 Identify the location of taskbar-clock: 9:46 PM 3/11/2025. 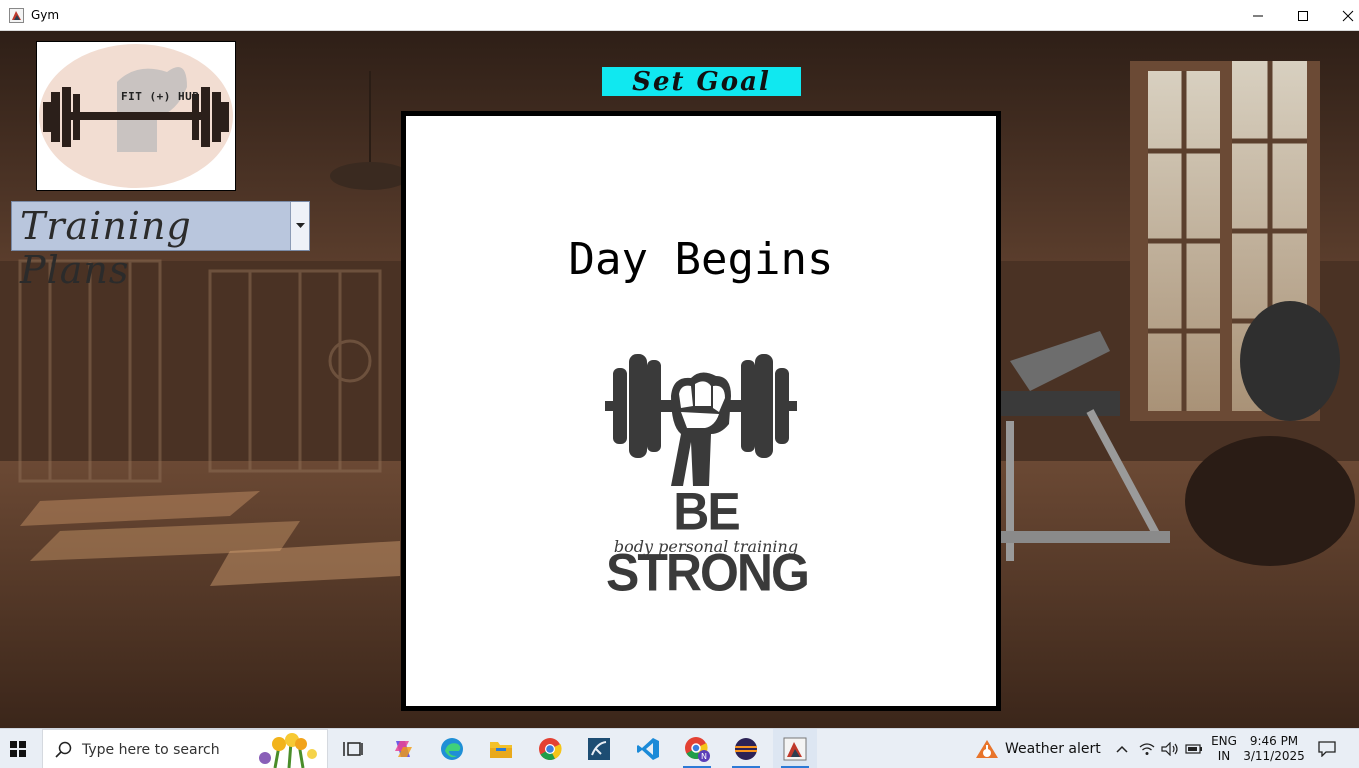
(1274, 749).